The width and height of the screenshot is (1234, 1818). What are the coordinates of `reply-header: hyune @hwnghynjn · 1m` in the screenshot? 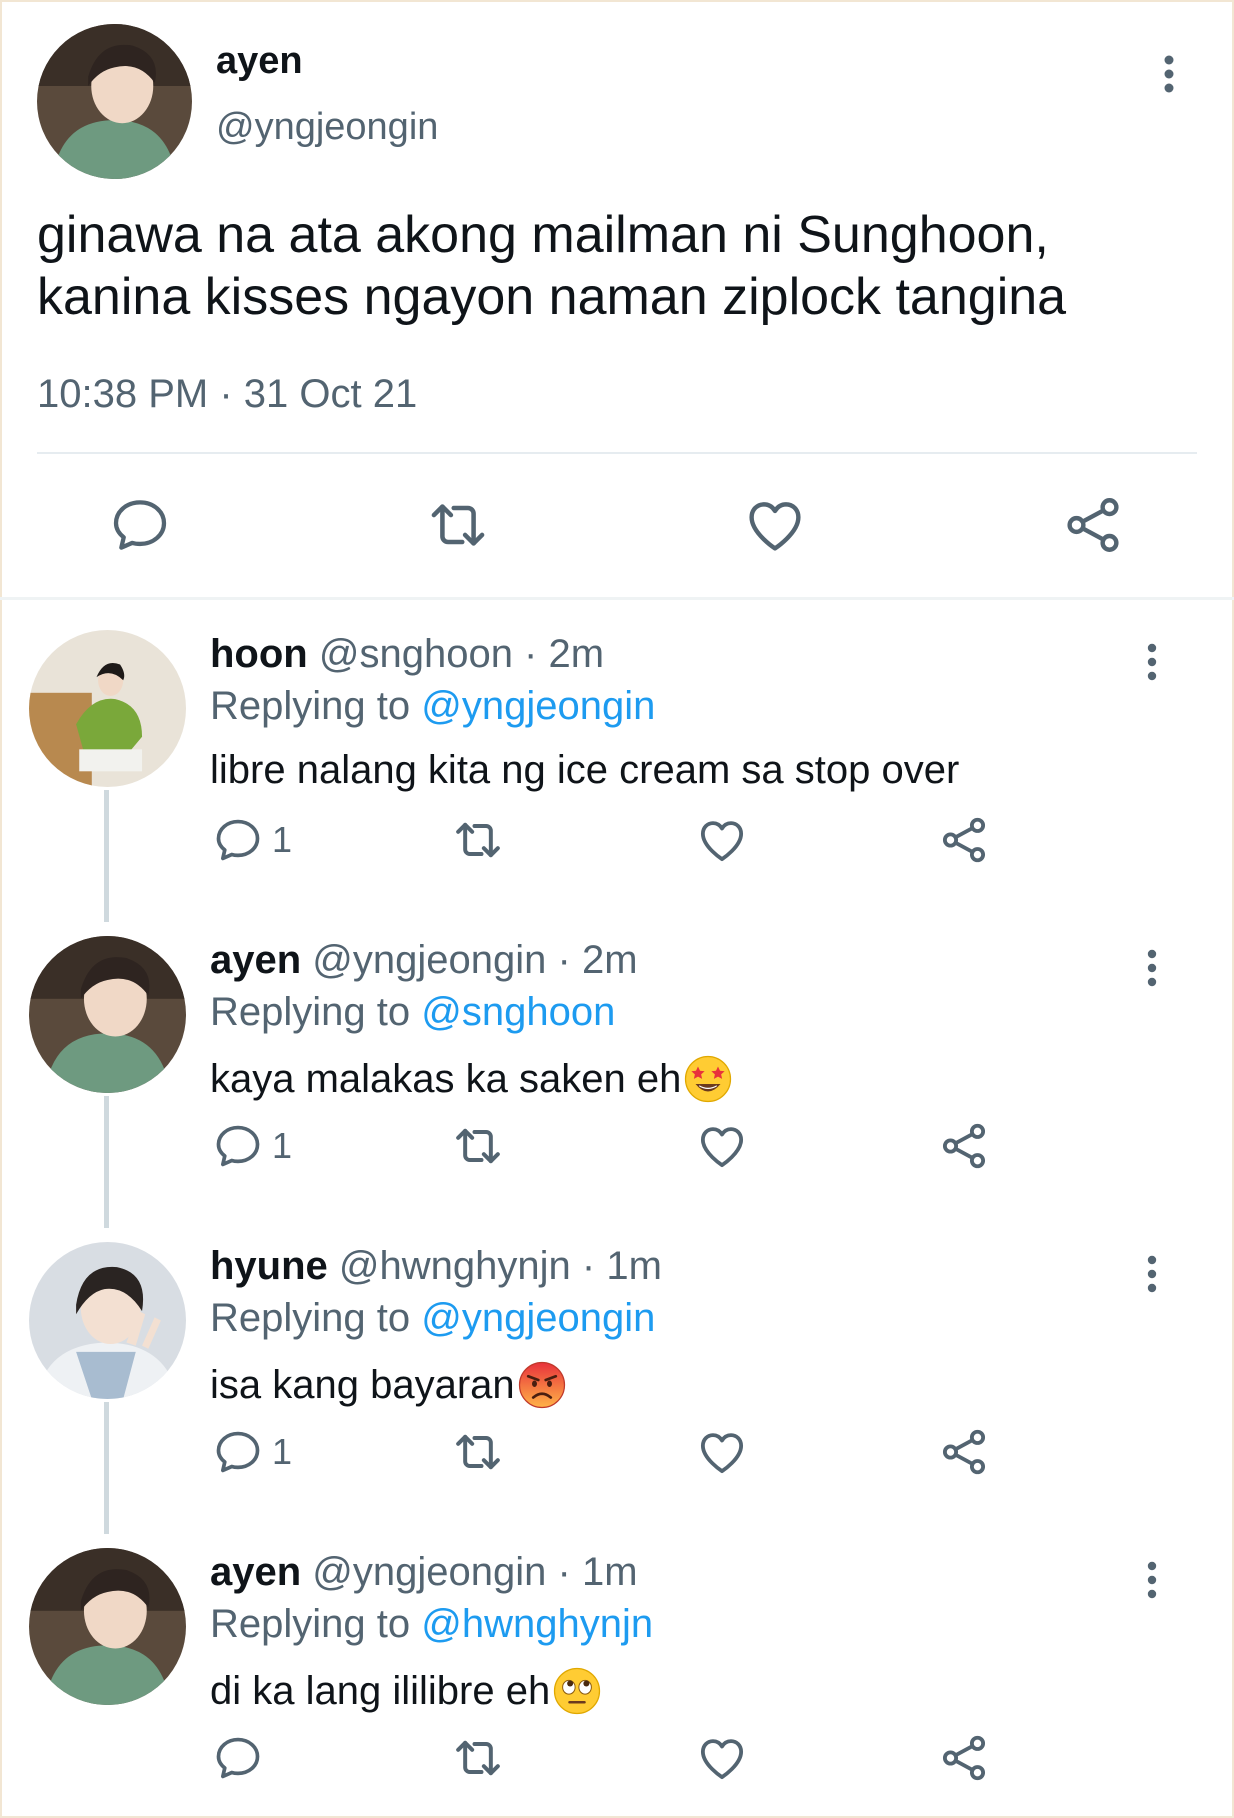 It's located at (436, 1266).